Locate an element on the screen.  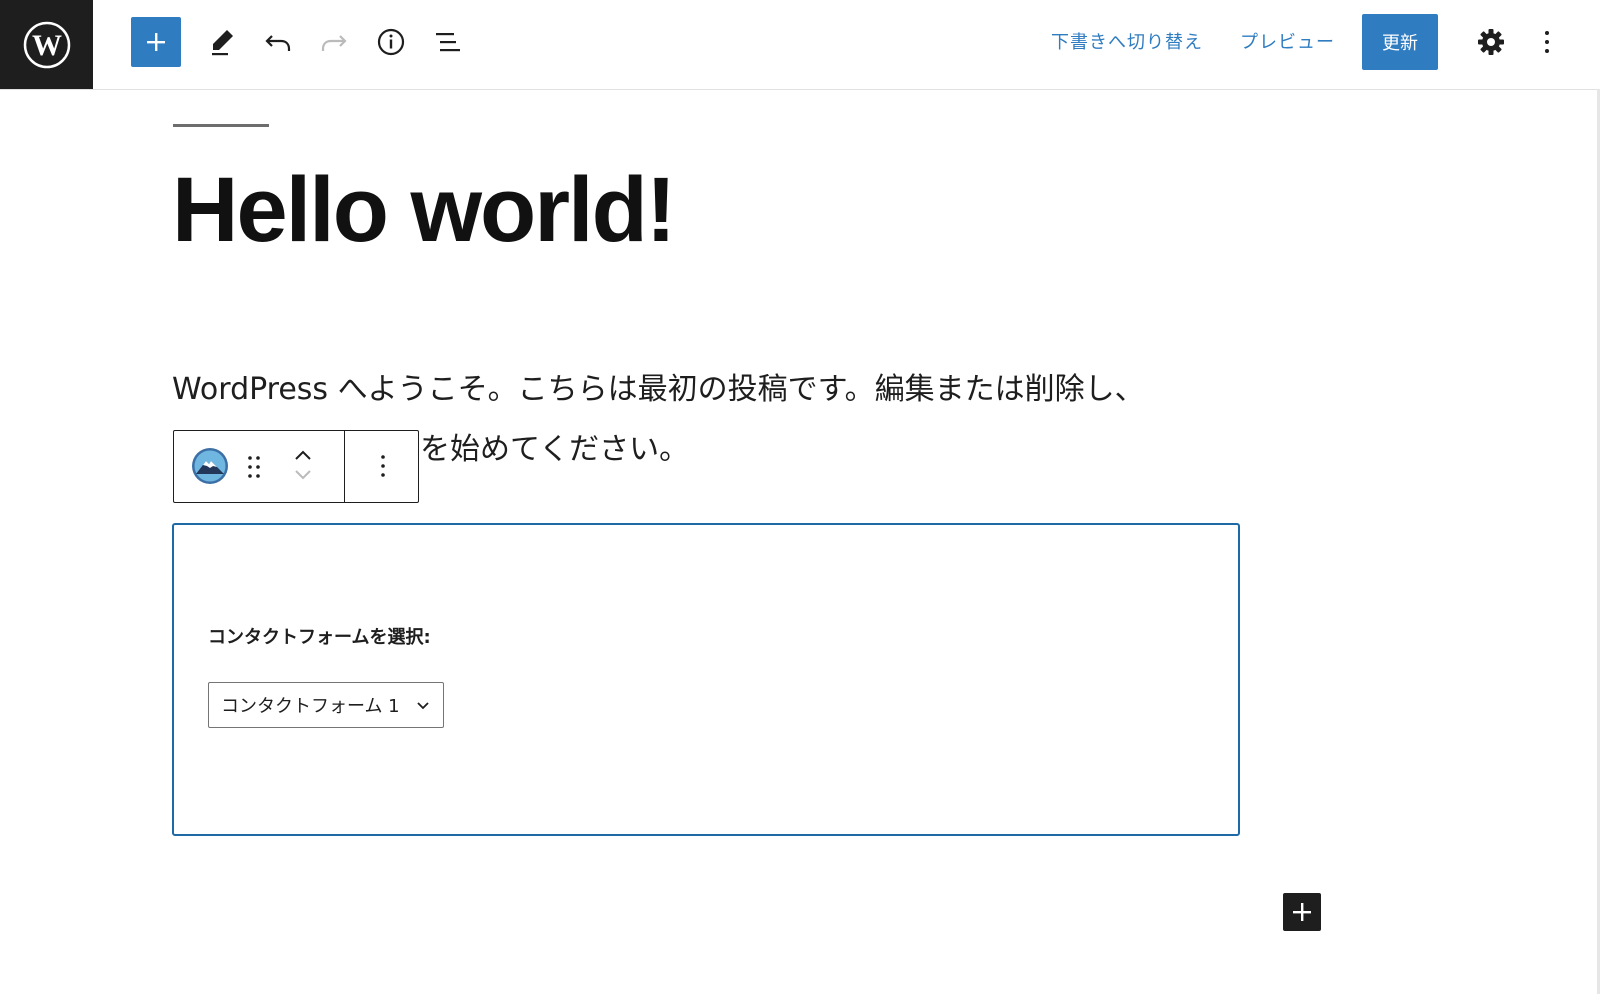
gear-icon is located at coordinates (1491, 42).